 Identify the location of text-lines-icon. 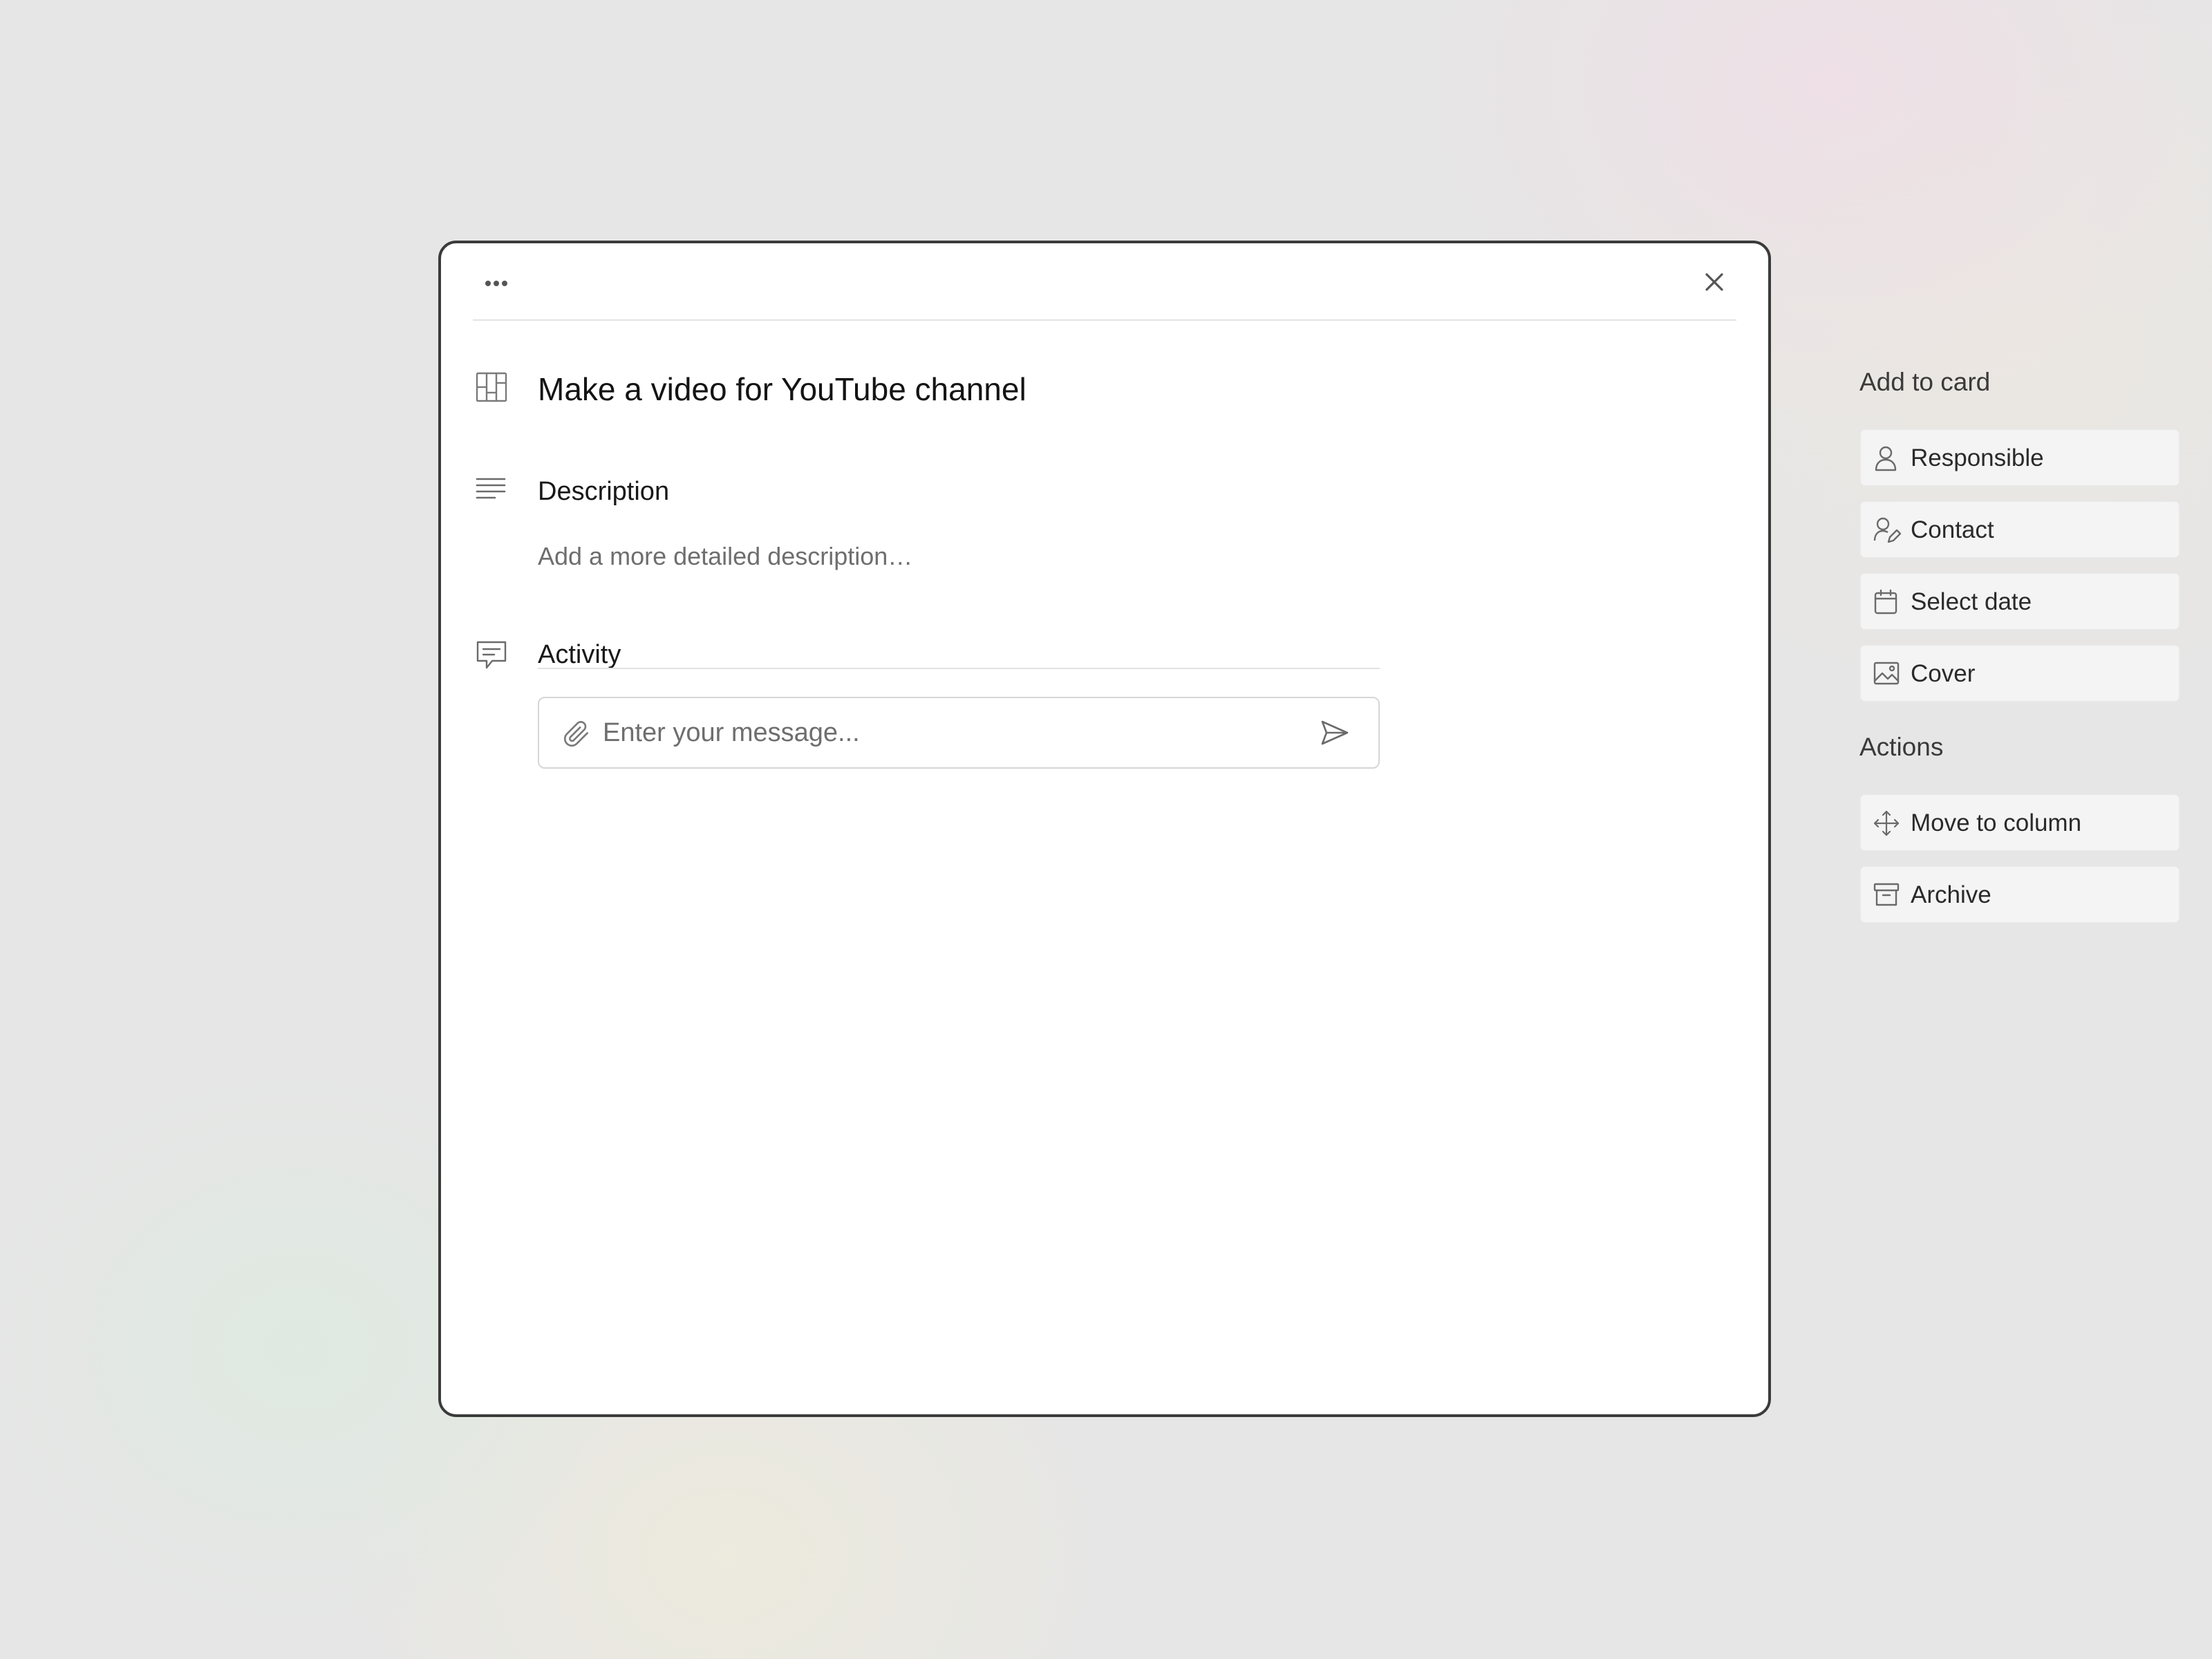
(491, 489).